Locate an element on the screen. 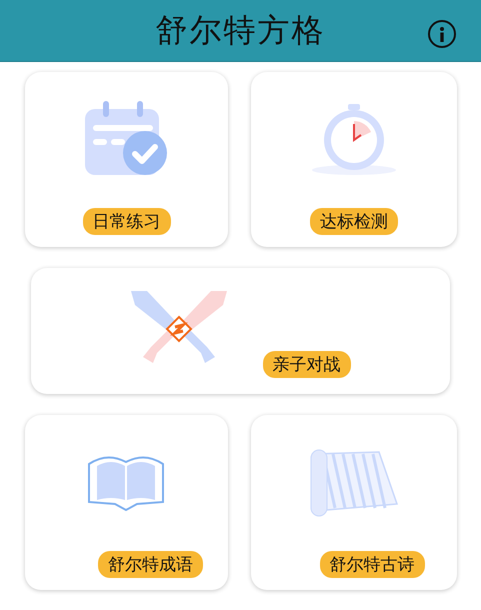 This screenshot has height=610, width=481. scroll-icon is located at coordinates (354, 483).